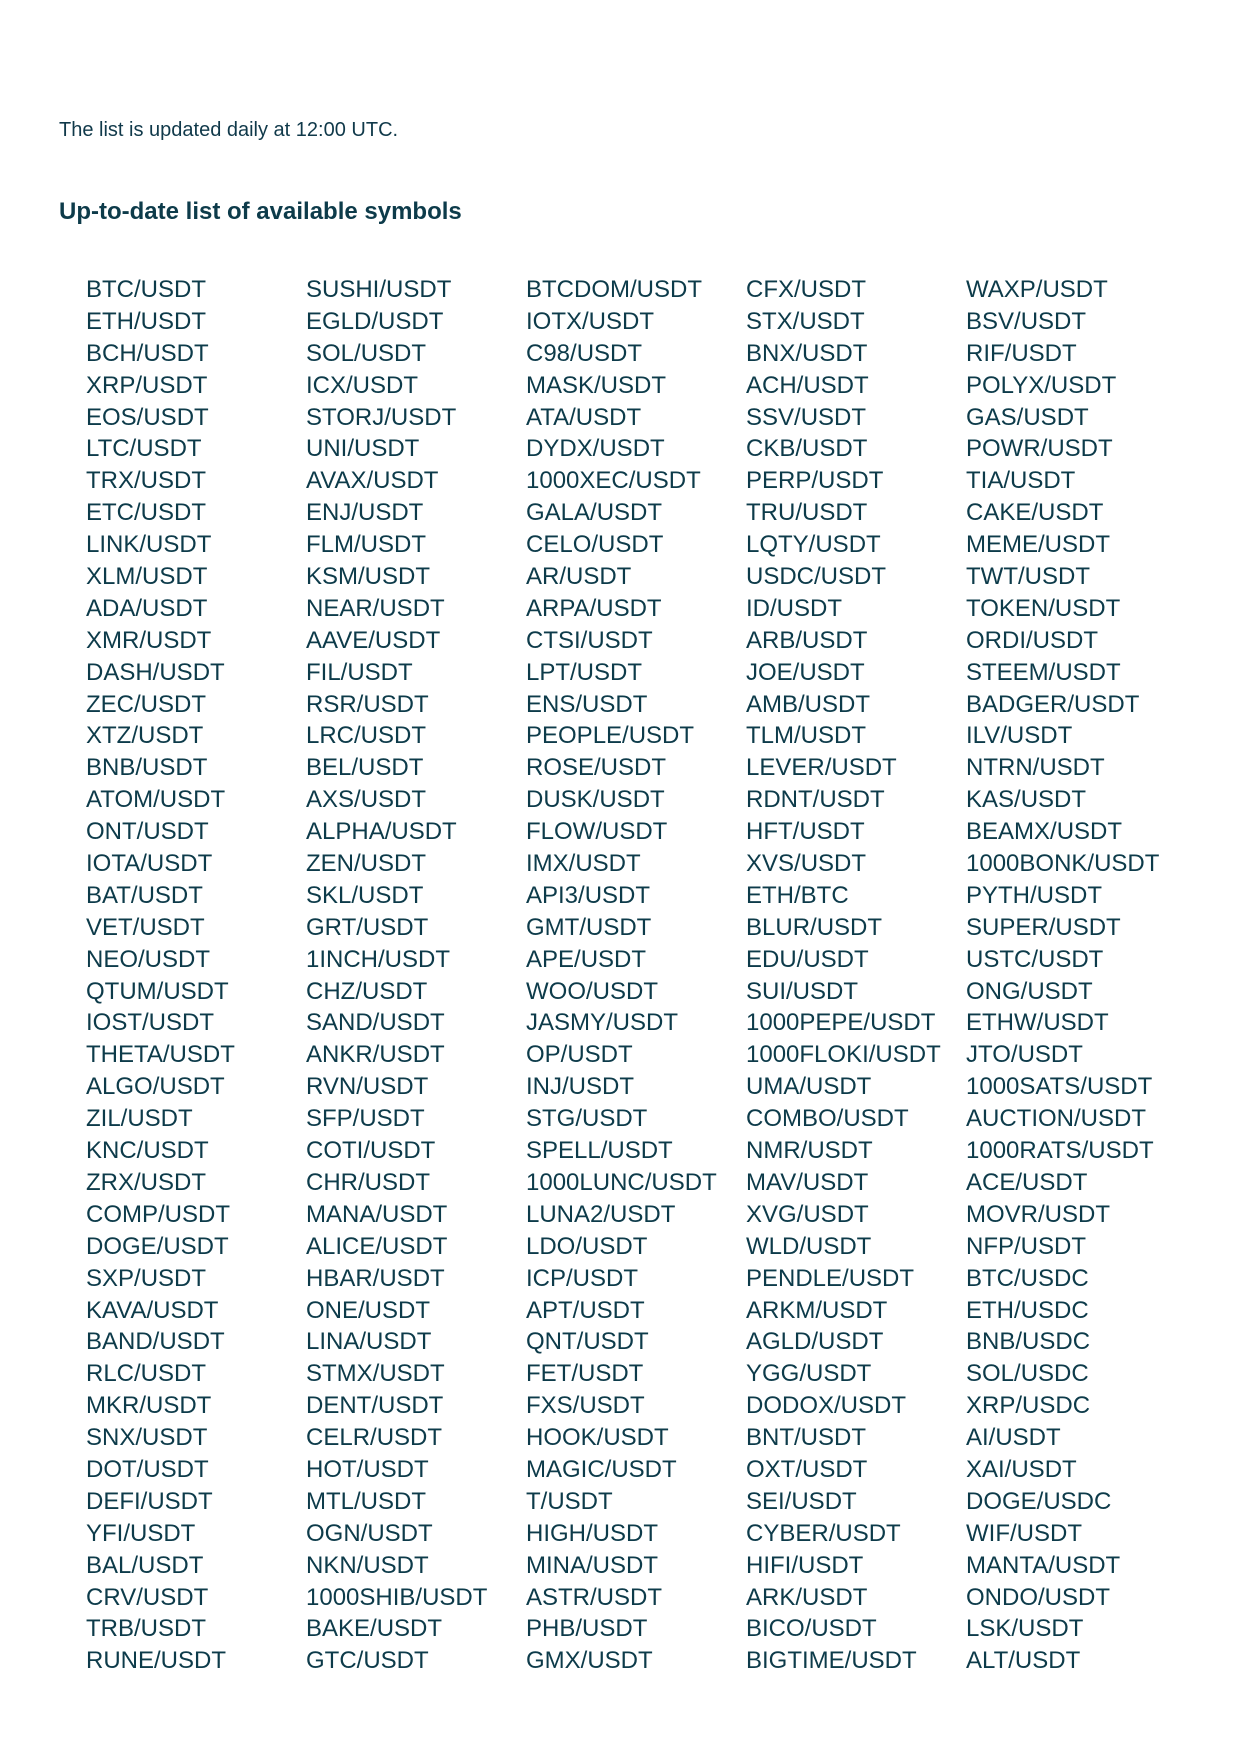 This screenshot has height=1754, width=1240. What do you see at coordinates (808, 704) in the screenshot?
I see `symbol-item: AMB/USDT` at bounding box center [808, 704].